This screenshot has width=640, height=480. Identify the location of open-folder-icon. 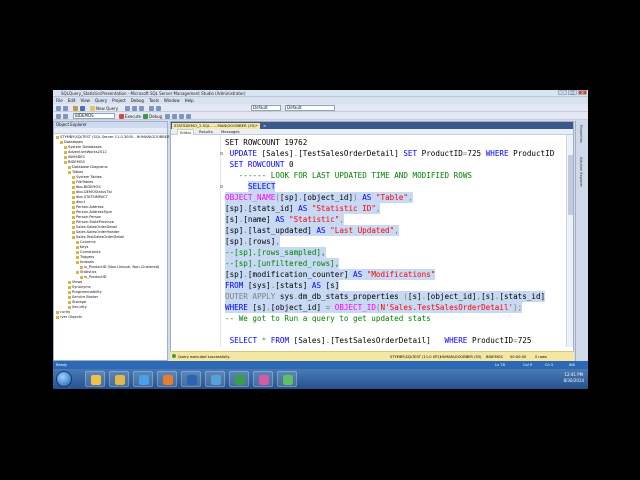
(75, 108).